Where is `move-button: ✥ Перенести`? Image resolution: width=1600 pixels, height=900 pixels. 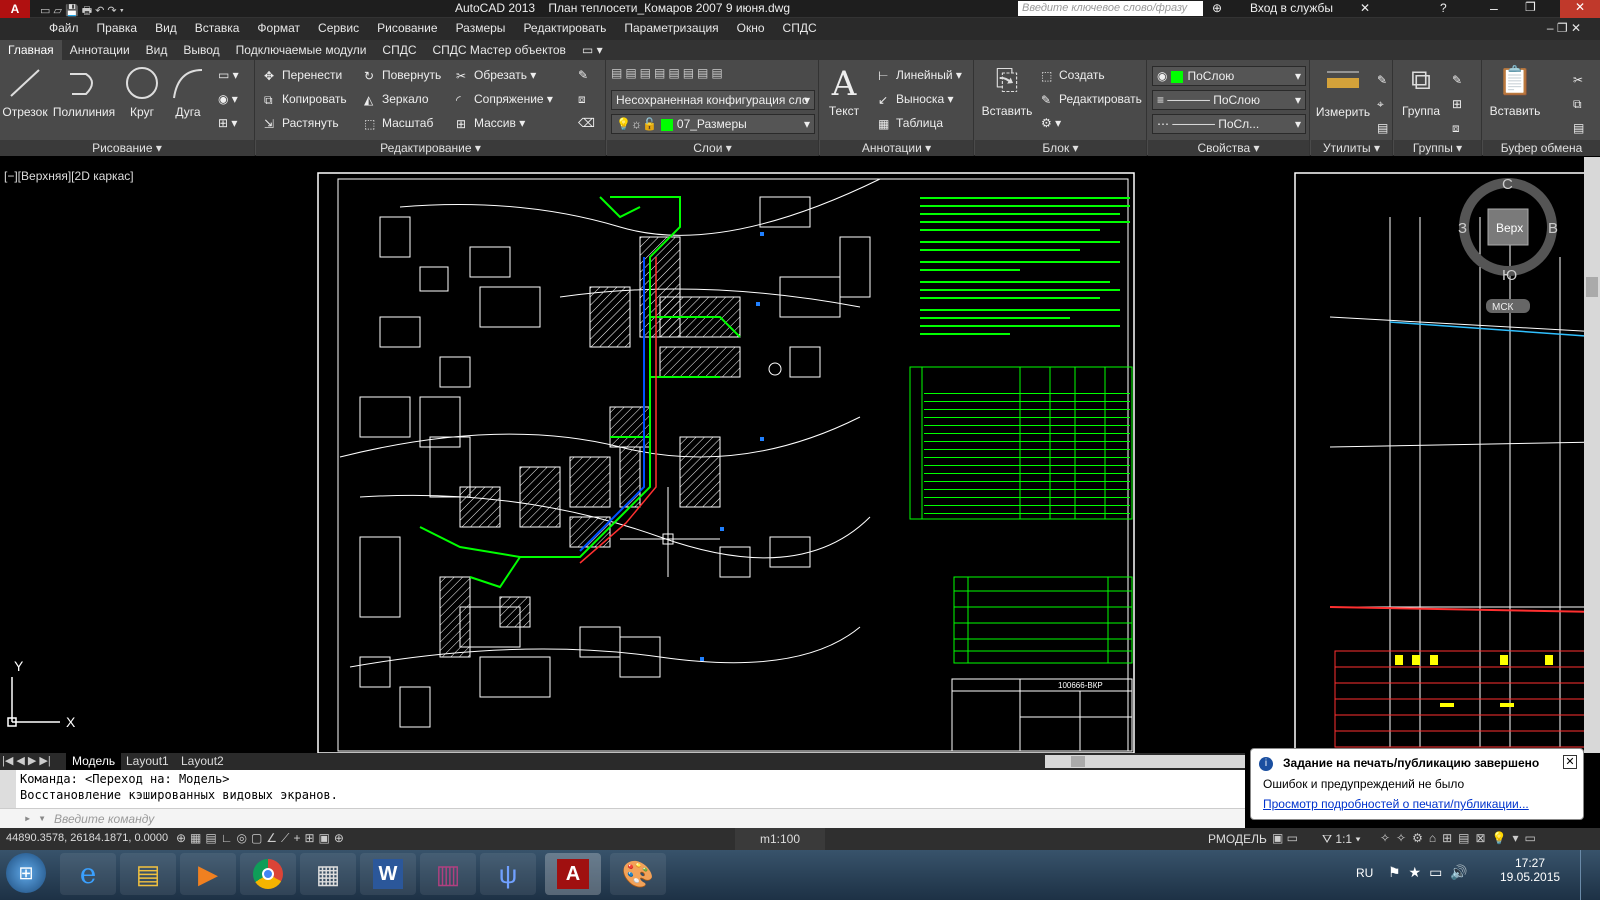 move-button: ✥ Перенести is located at coordinates (303, 75).